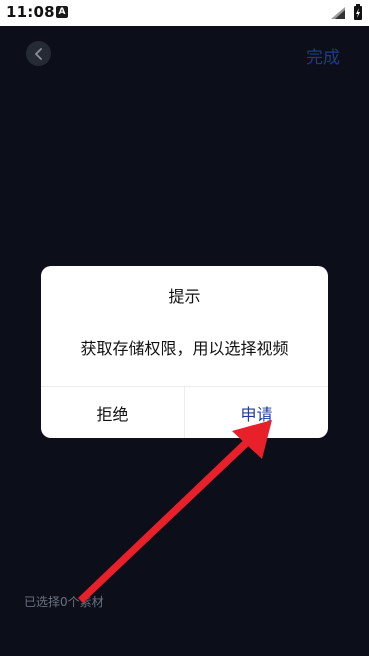  What do you see at coordinates (30, 12) in the screenshot?
I see `status-time: 11:08` at bounding box center [30, 12].